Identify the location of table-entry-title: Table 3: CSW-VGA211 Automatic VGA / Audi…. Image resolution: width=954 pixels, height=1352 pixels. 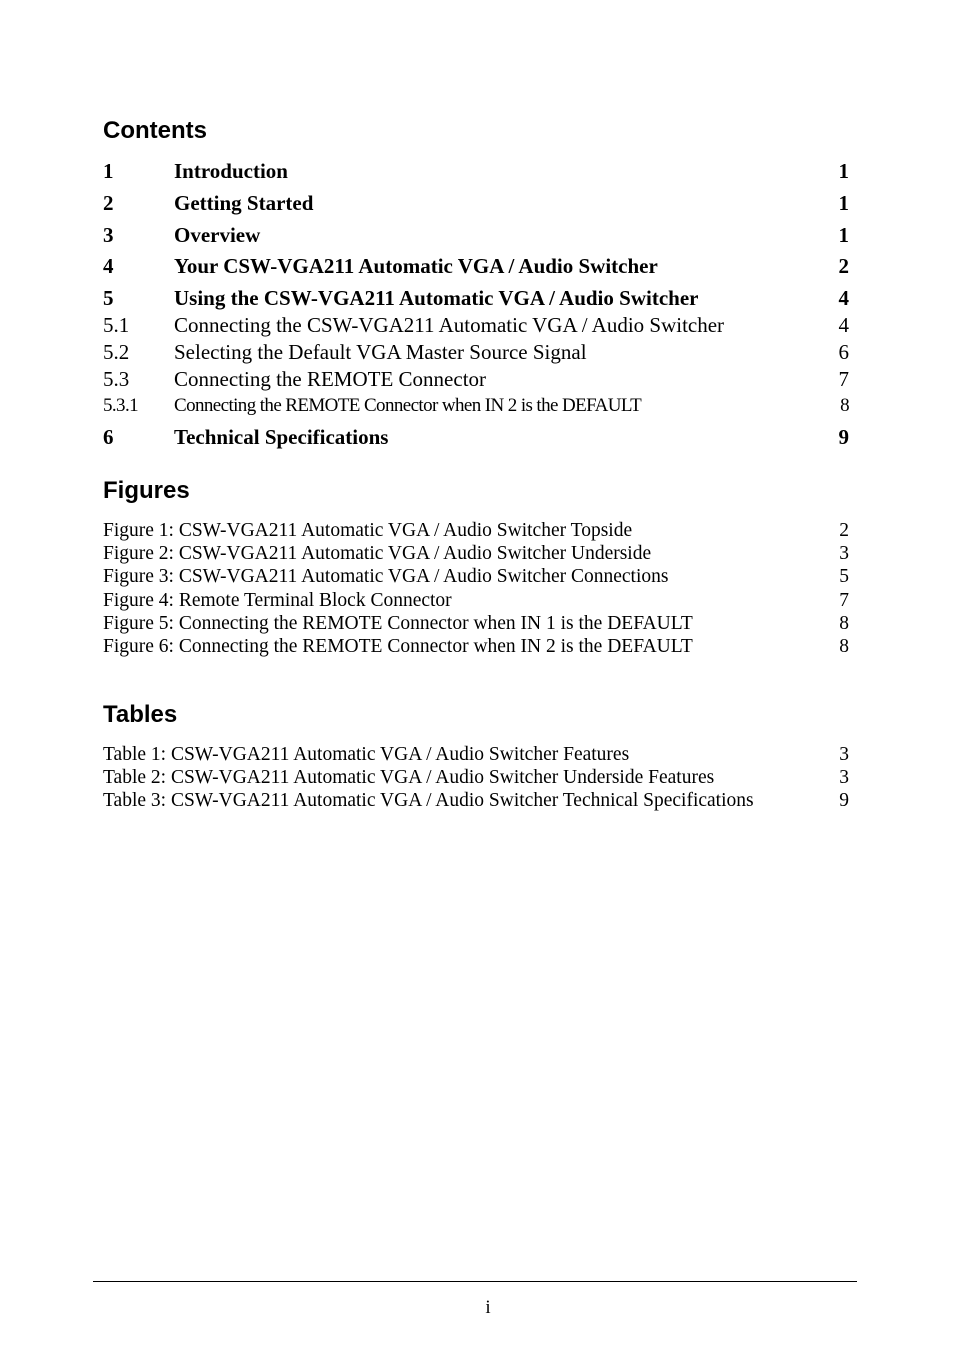
(428, 801).